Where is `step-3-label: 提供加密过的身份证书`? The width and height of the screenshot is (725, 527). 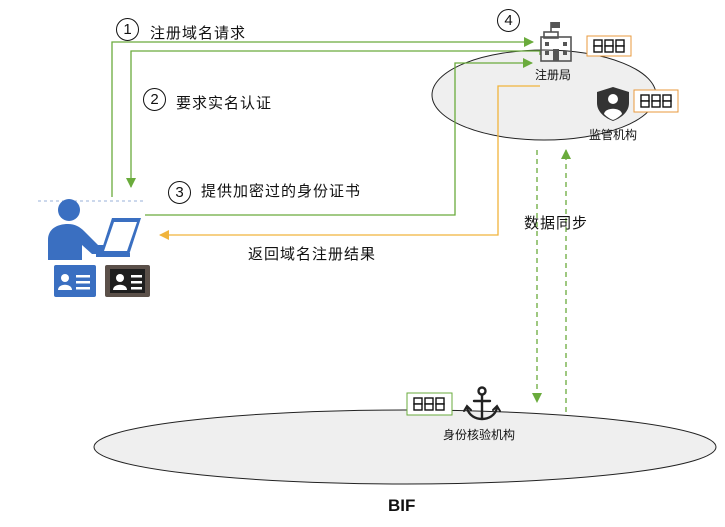
step-3-label: 提供加密过的身份证书 is located at coordinates (281, 191).